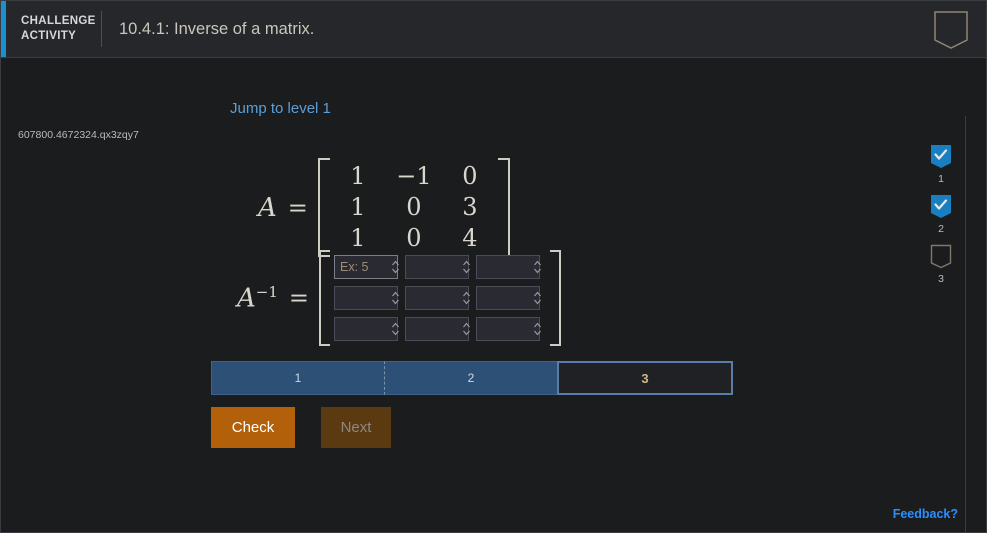 This screenshot has width=987, height=533. I want to click on matrix-a-label: A, so click(267, 207).